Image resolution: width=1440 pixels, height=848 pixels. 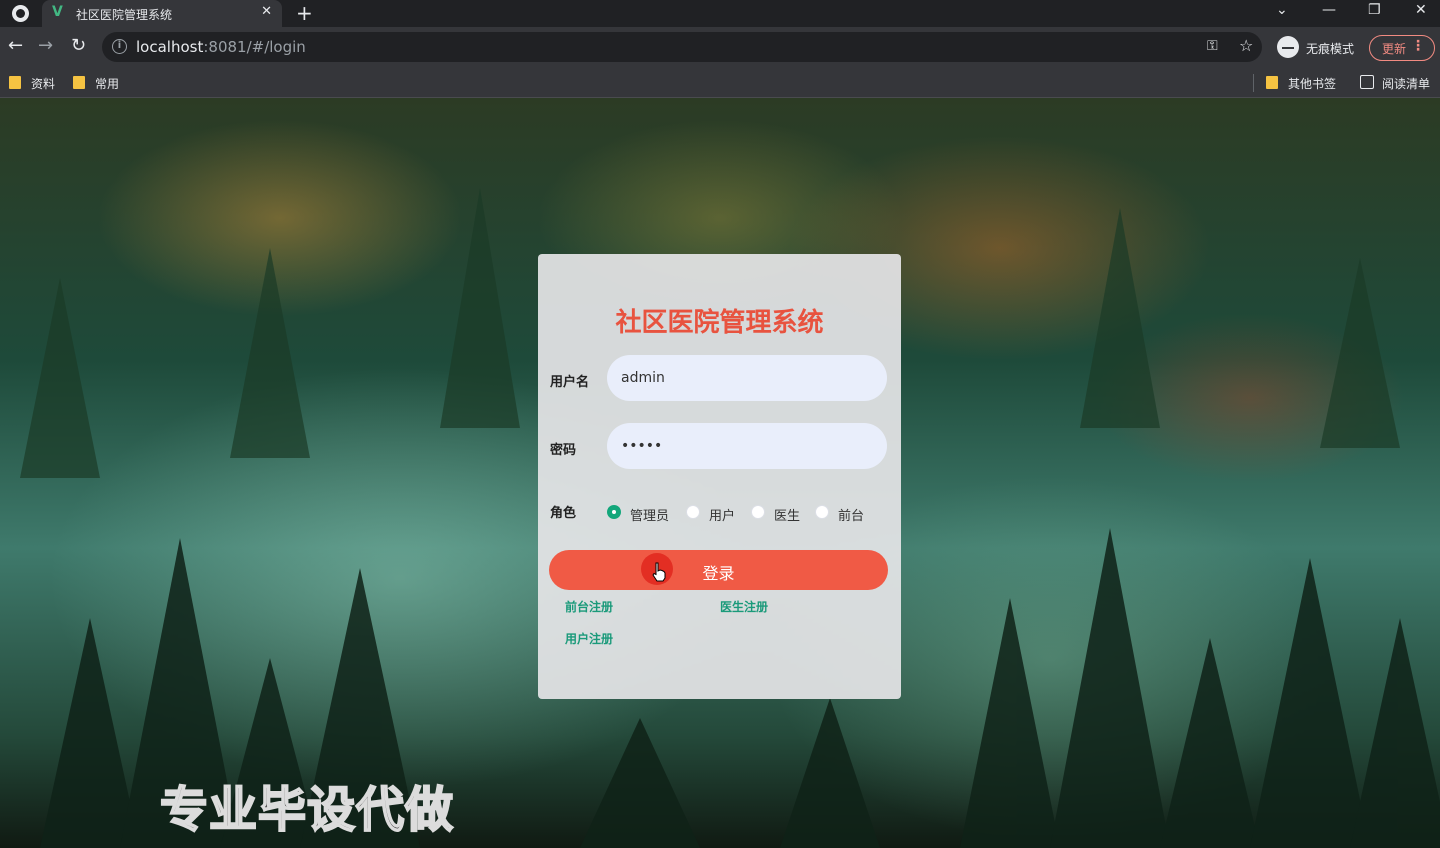 What do you see at coordinates (119, 46) in the screenshot?
I see `site-info-icon: i` at bounding box center [119, 46].